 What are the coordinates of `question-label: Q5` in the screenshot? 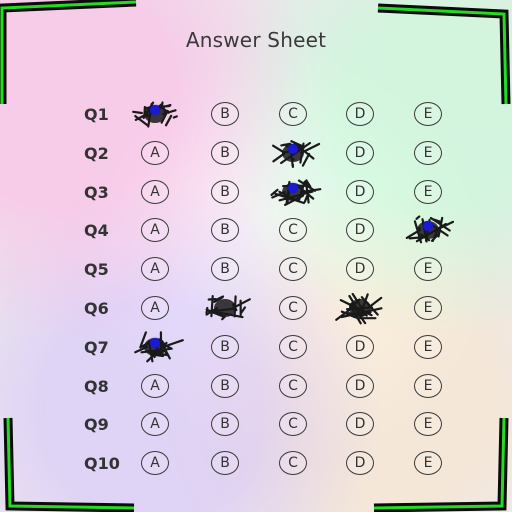 It's located at (96, 270).